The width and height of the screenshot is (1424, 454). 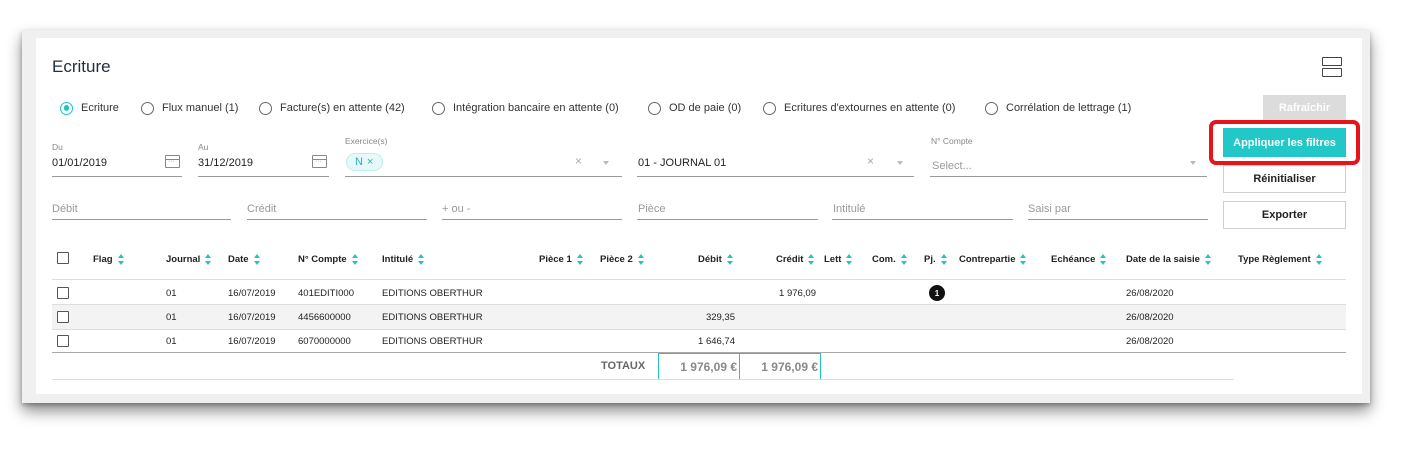 I want to click on refresh-button: Rafraîchir, so click(x=1304, y=108).